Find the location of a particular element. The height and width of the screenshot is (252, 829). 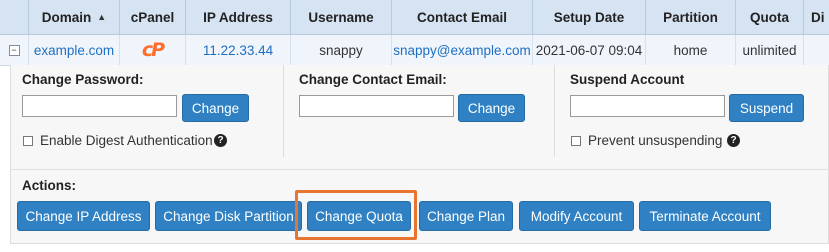

prevent-unsuspending-help-icon: ? is located at coordinates (733, 140).